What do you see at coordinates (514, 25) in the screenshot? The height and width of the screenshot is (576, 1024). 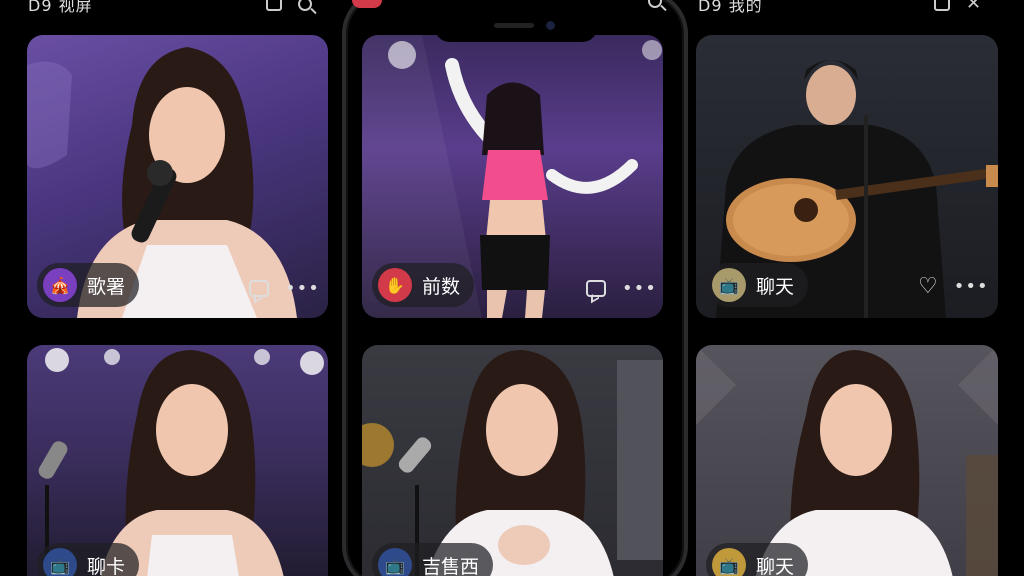 I see `speaker-grill` at bounding box center [514, 25].